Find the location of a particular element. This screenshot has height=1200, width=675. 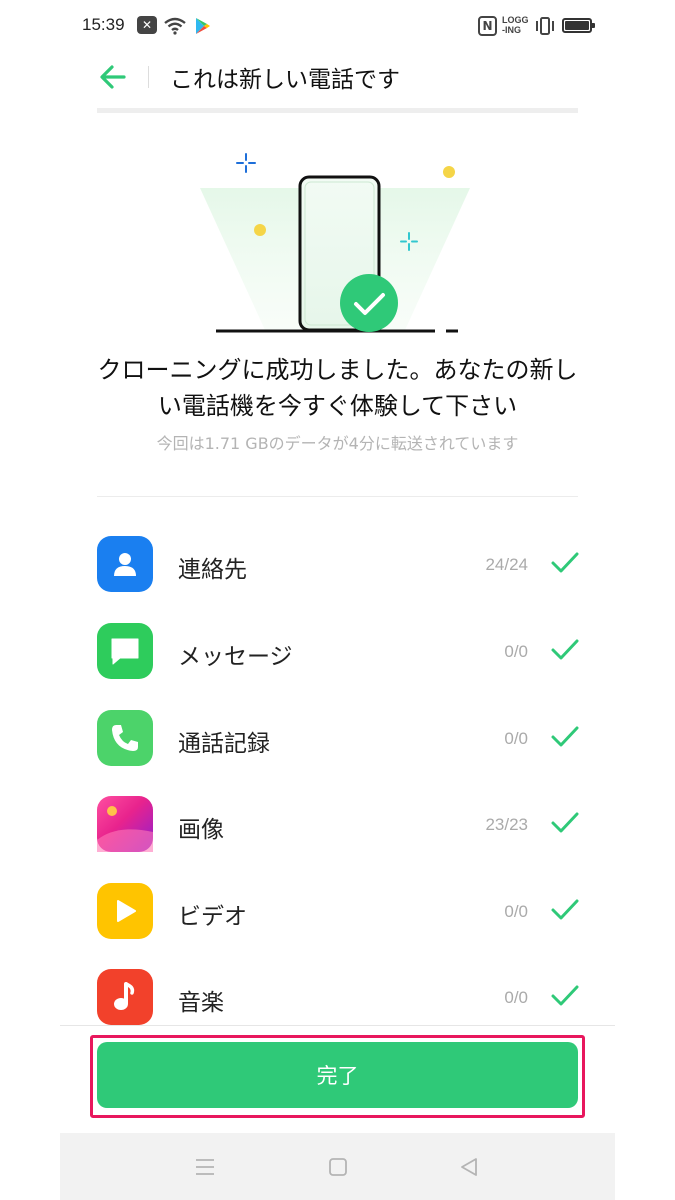

logging-label-line1: LOGG is located at coordinates (515, 20).